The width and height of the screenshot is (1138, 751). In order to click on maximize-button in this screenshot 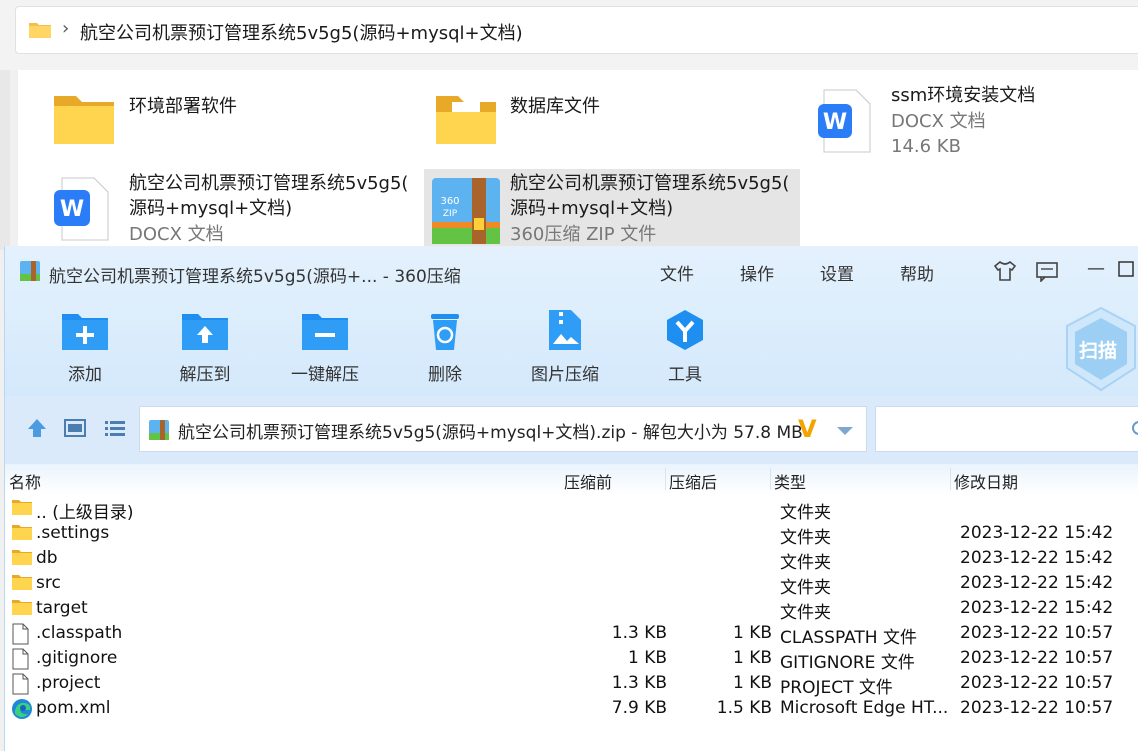, I will do `click(1126, 271)`.